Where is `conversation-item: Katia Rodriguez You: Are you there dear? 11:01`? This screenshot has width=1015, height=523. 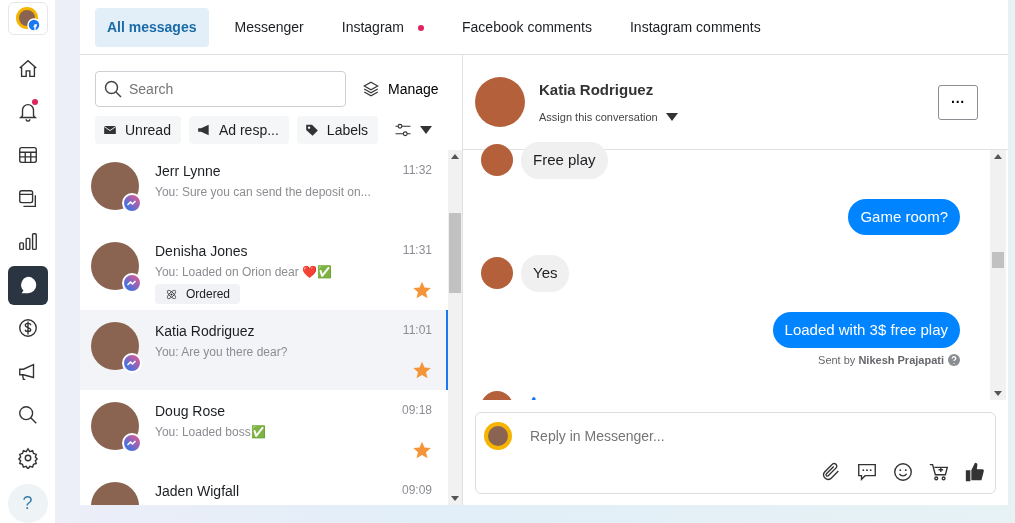 conversation-item: Katia Rodriguez You: Are you there dear? 11:01 is located at coordinates (264, 350).